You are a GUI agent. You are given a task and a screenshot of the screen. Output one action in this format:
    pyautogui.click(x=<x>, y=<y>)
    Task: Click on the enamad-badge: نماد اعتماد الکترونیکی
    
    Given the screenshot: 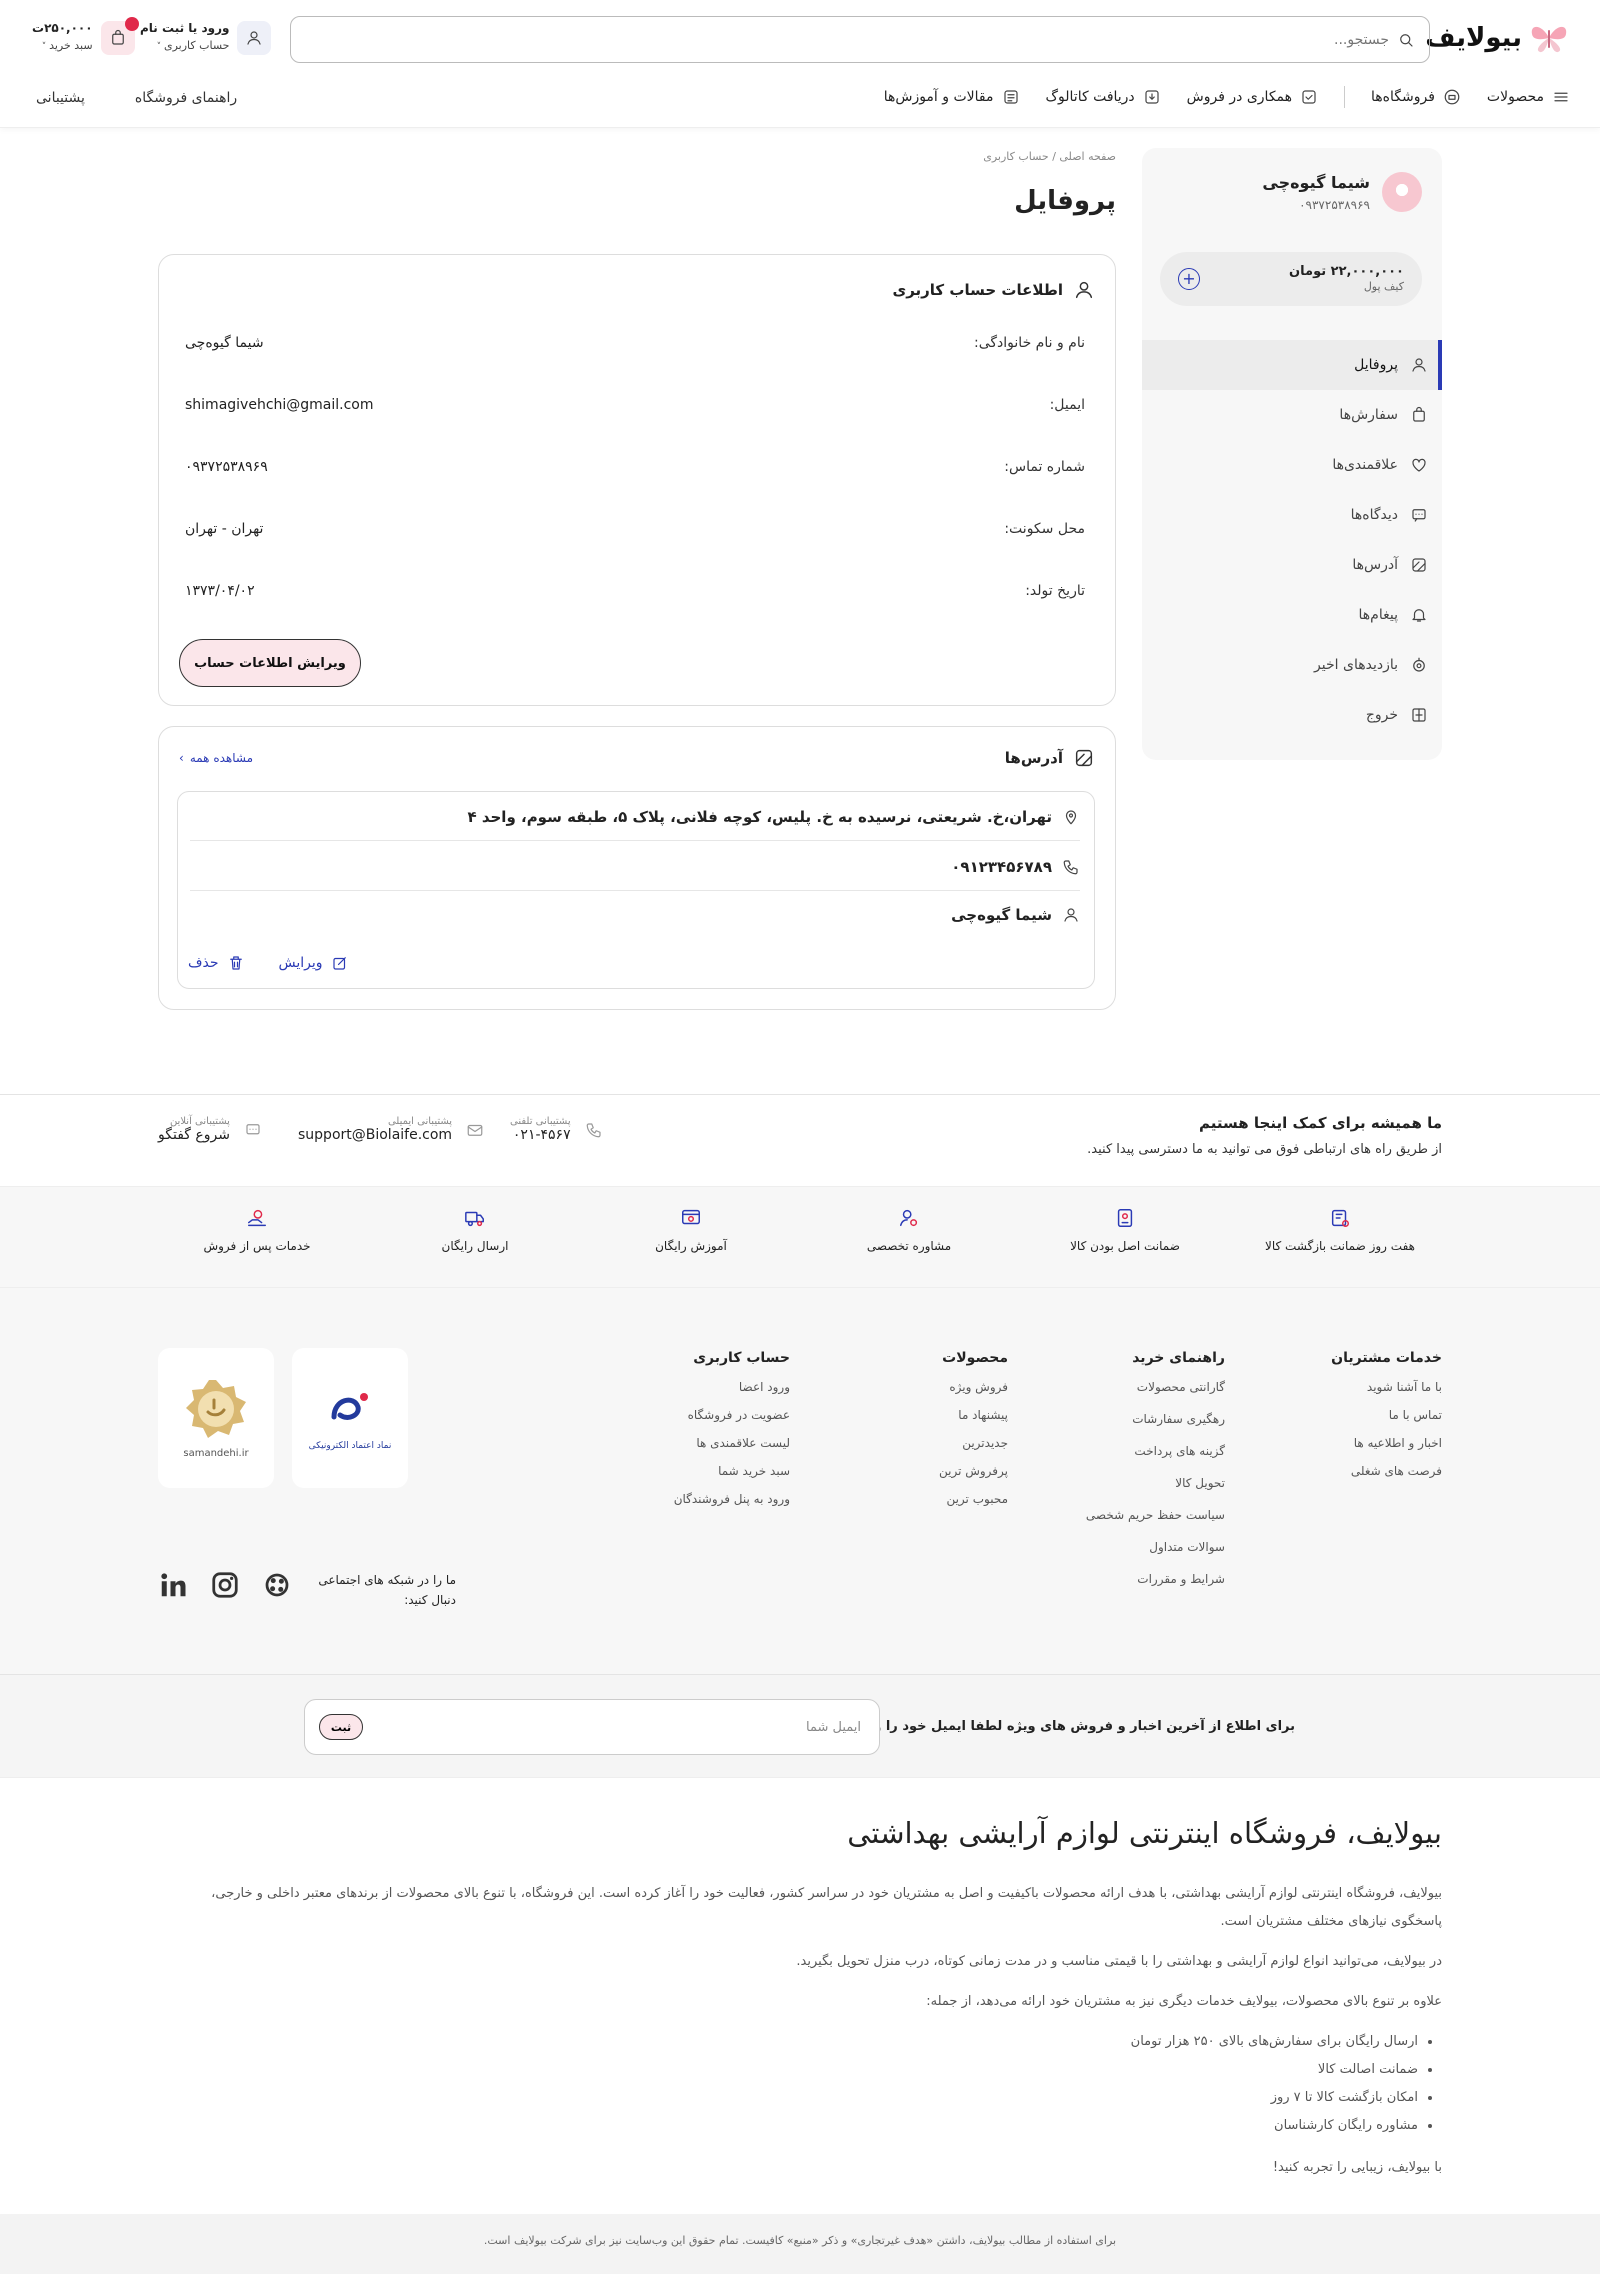 What is the action you would take?
    pyautogui.click(x=350, y=1418)
    